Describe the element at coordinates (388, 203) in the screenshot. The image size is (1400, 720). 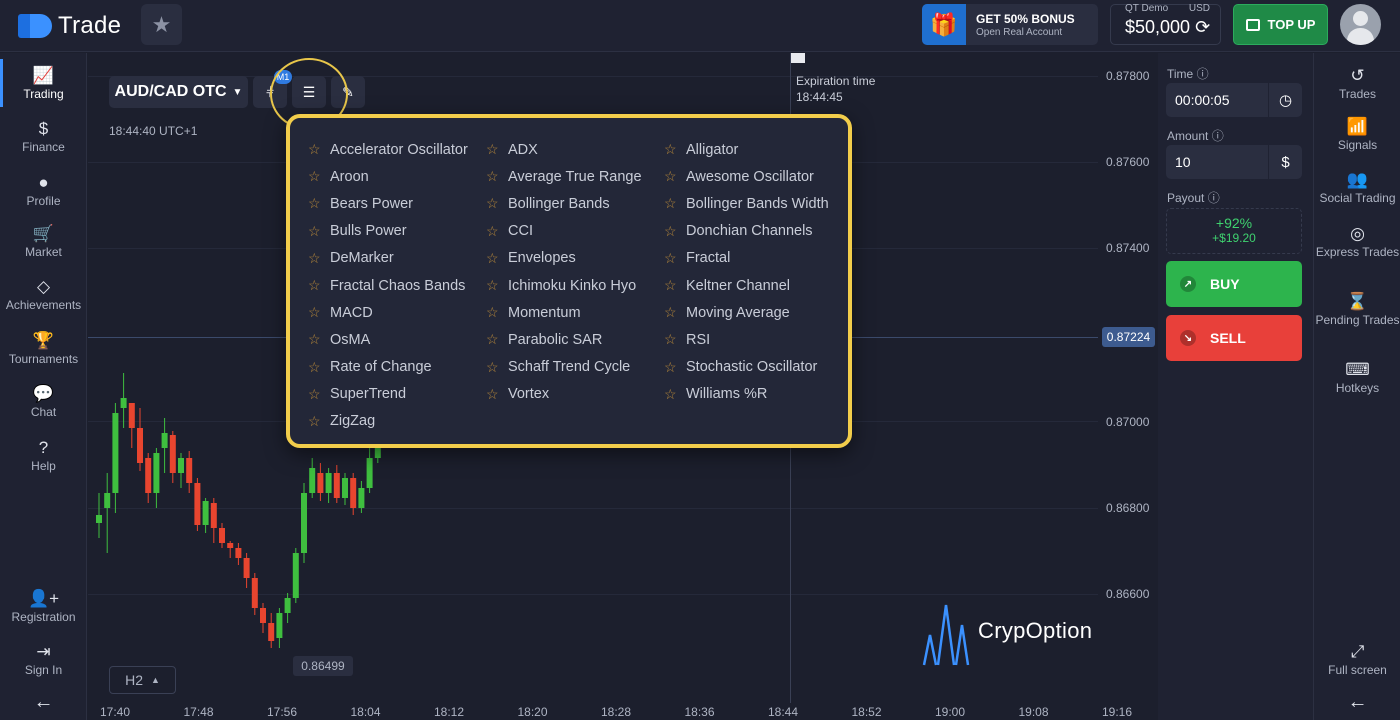
I see `indicator-item: ☆ Bears Power` at that location.